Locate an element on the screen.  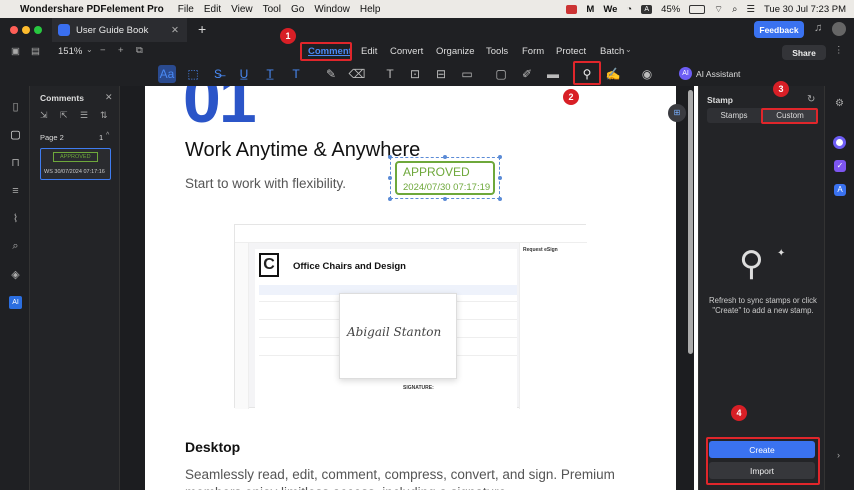
layout-icon: ▤ is located at coordinates (35, 51).